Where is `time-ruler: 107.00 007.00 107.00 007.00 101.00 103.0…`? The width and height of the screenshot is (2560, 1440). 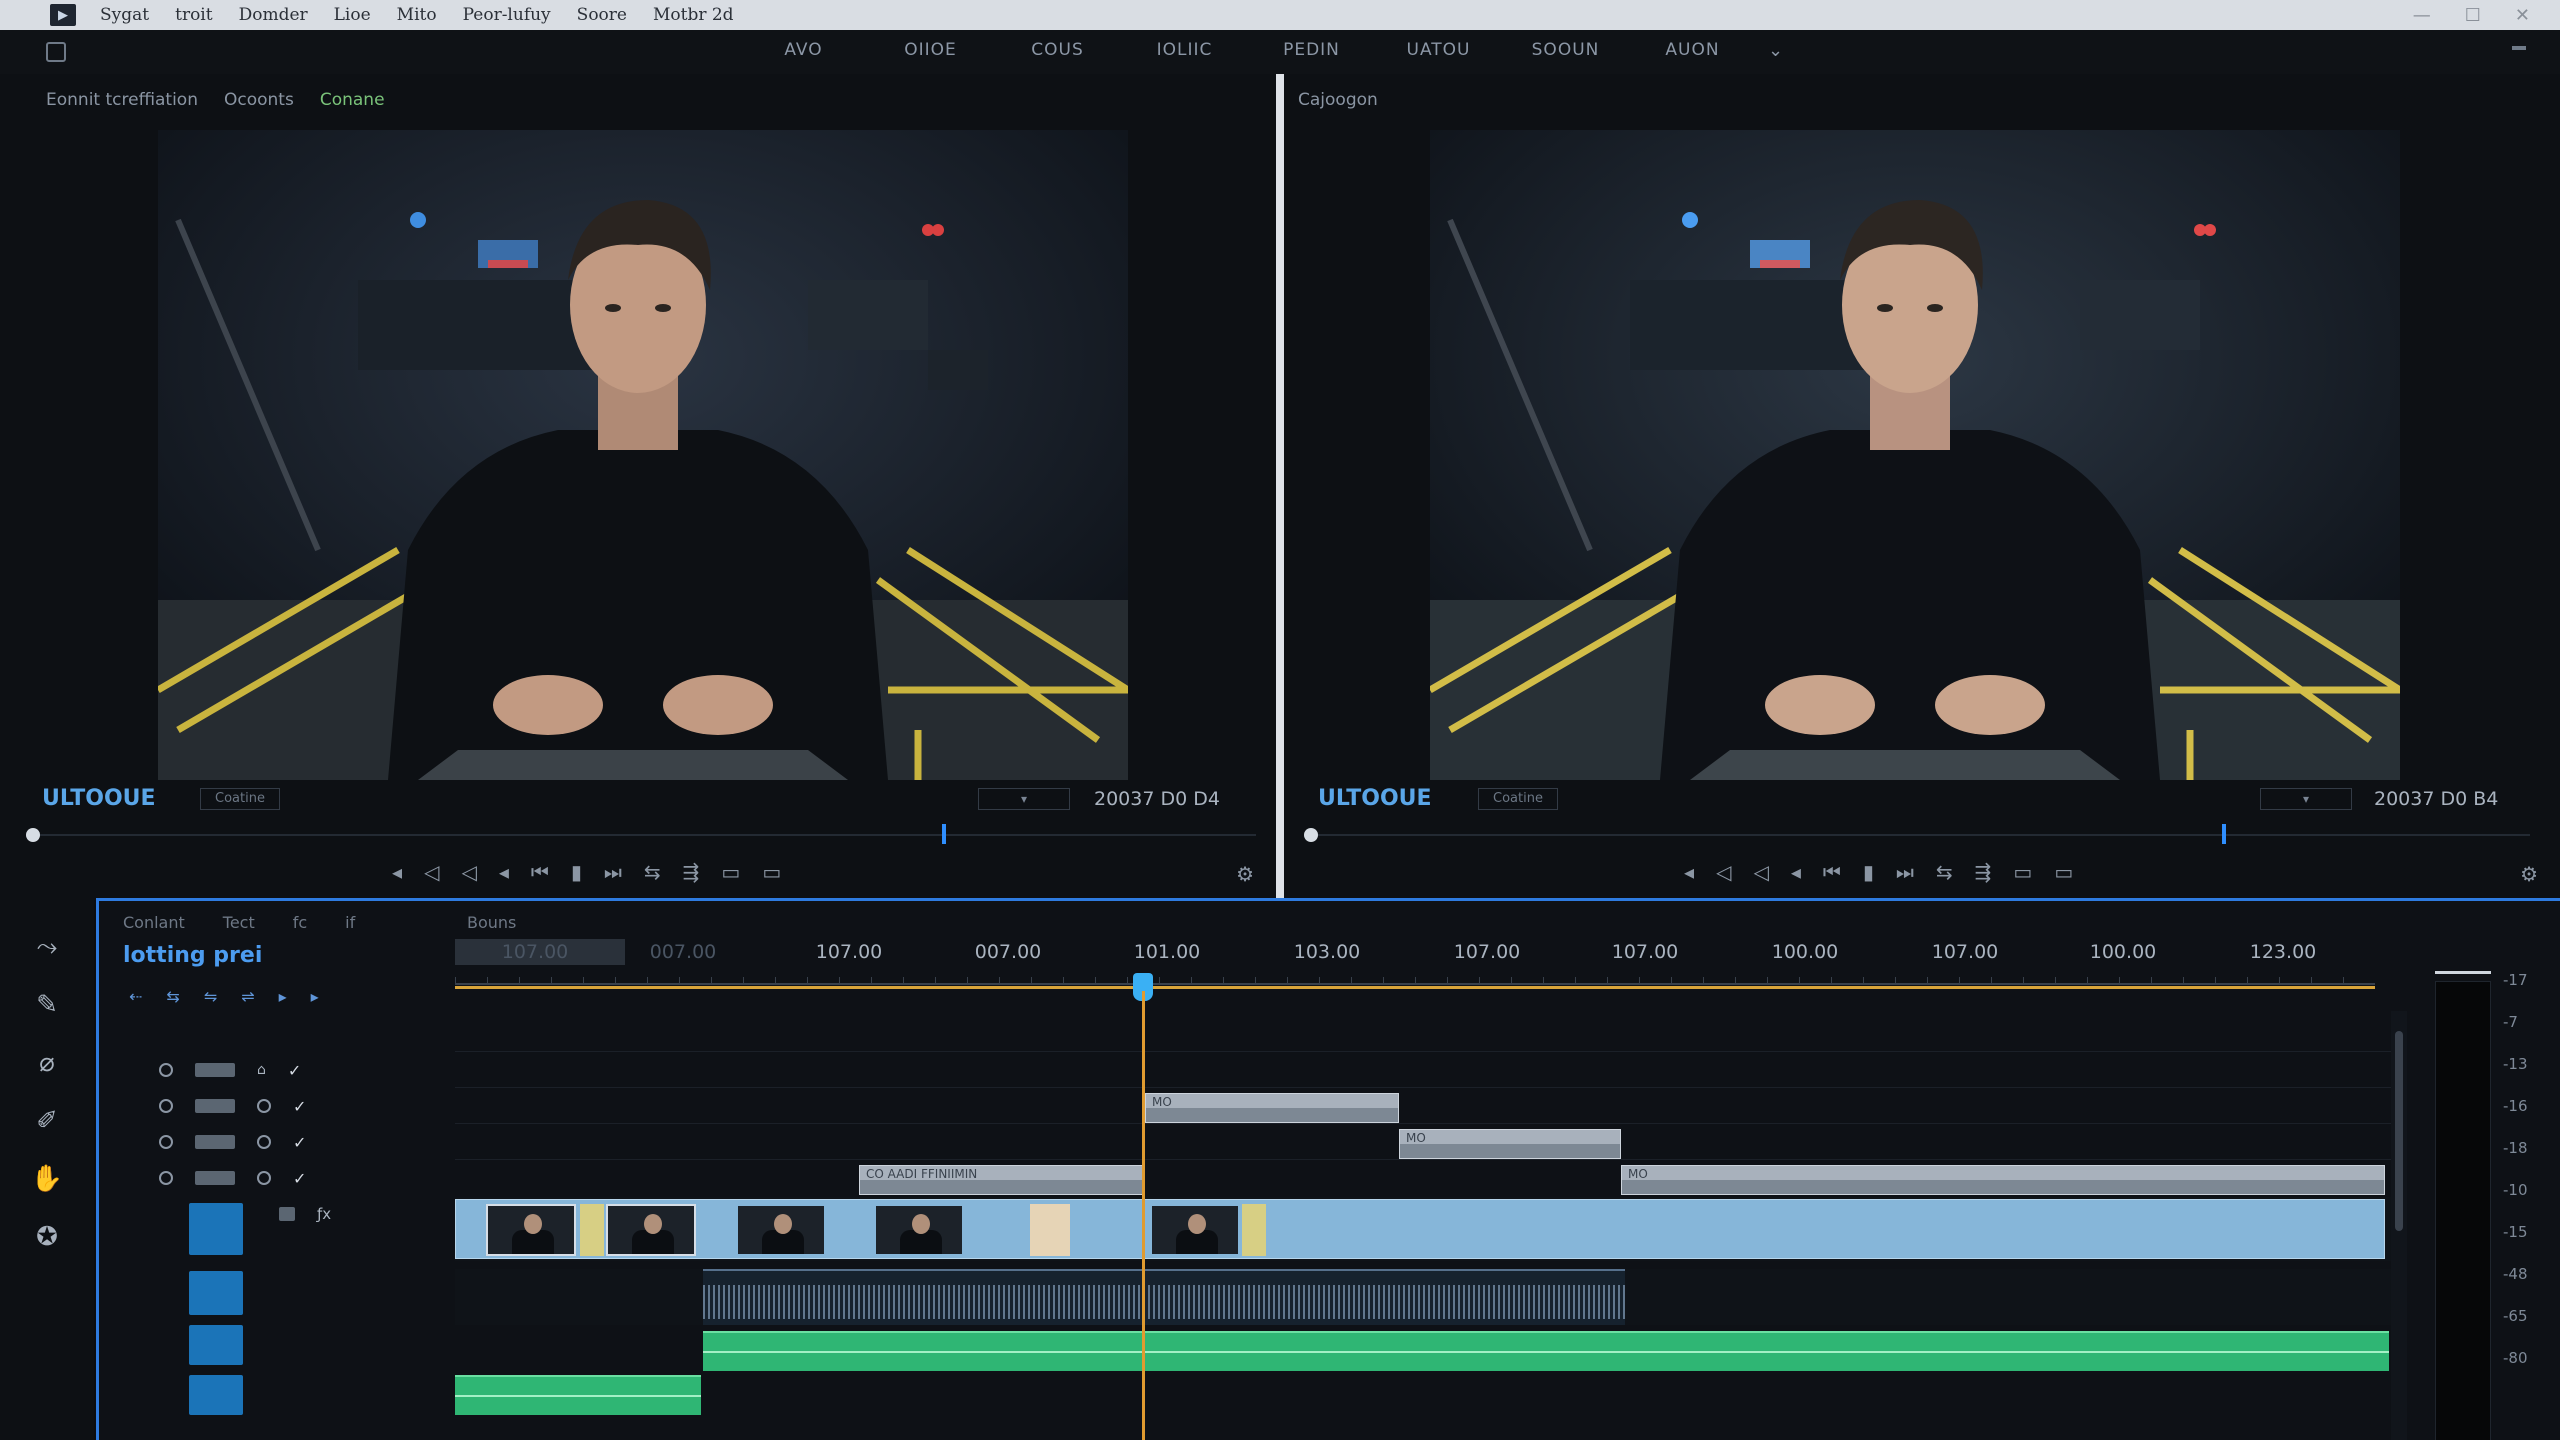 time-ruler: 107.00 007.00 107.00 007.00 101.00 103.0… is located at coordinates (1415, 959).